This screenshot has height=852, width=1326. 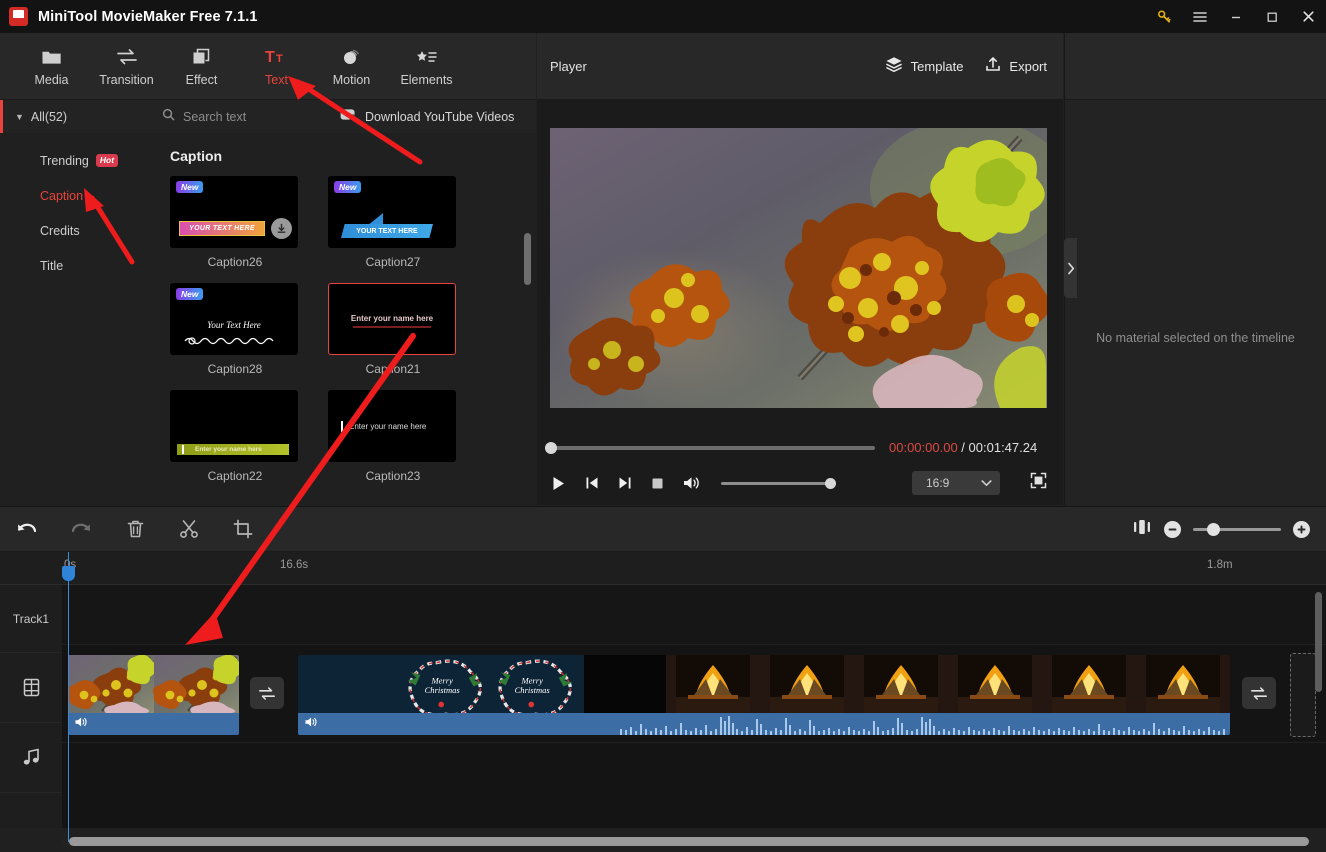 What do you see at coordinates (74, 116) in the screenshot?
I see `category-header: ▼ All(52)` at bounding box center [74, 116].